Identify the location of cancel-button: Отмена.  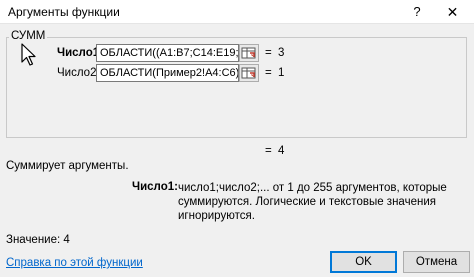
(436, 262).